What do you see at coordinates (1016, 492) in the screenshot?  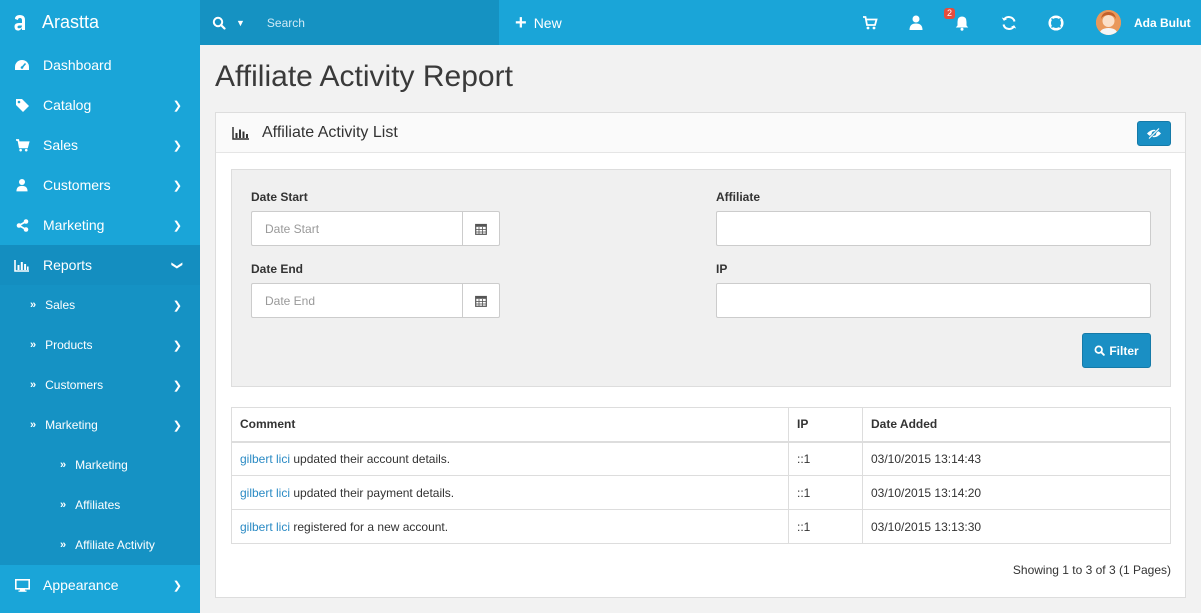 I see `date-cell: 03/10/2015 13:14:20` at bounding box center [1016, 492].